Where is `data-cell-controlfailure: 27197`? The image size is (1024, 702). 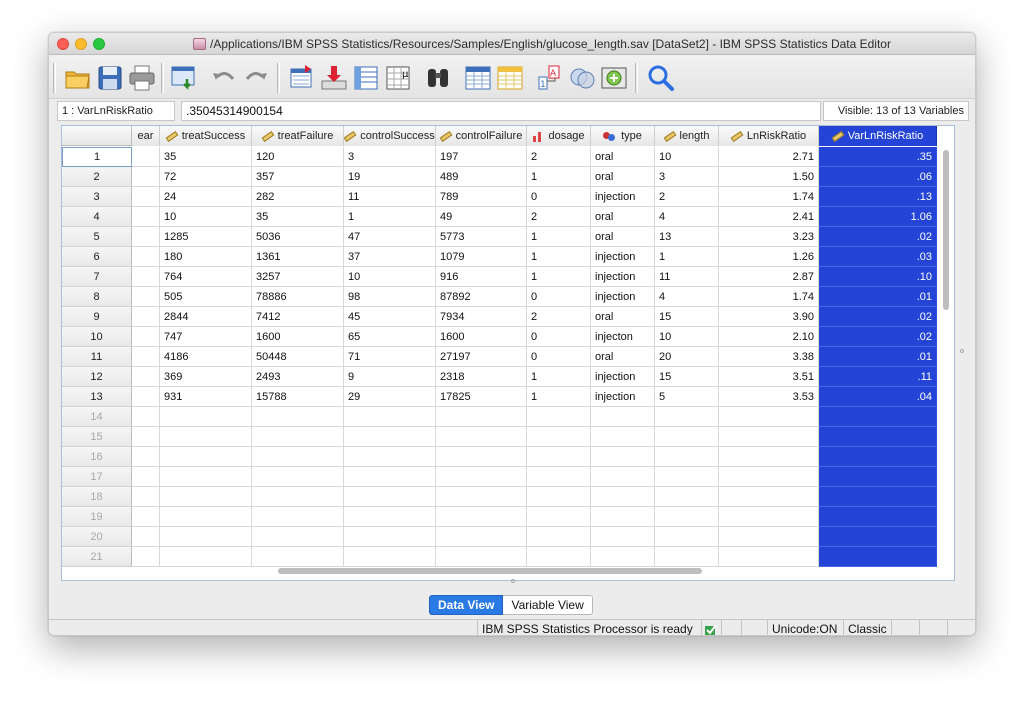 data-cell-controlfailure: 27197 is located at coordinates (481, 357).